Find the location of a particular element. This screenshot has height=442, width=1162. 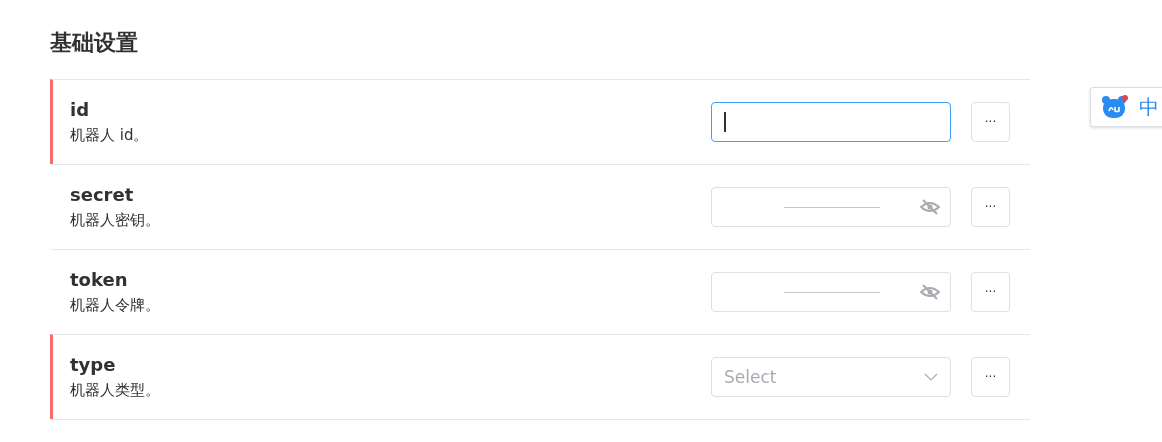

setting-name: token is located at coordinates (99, 279).